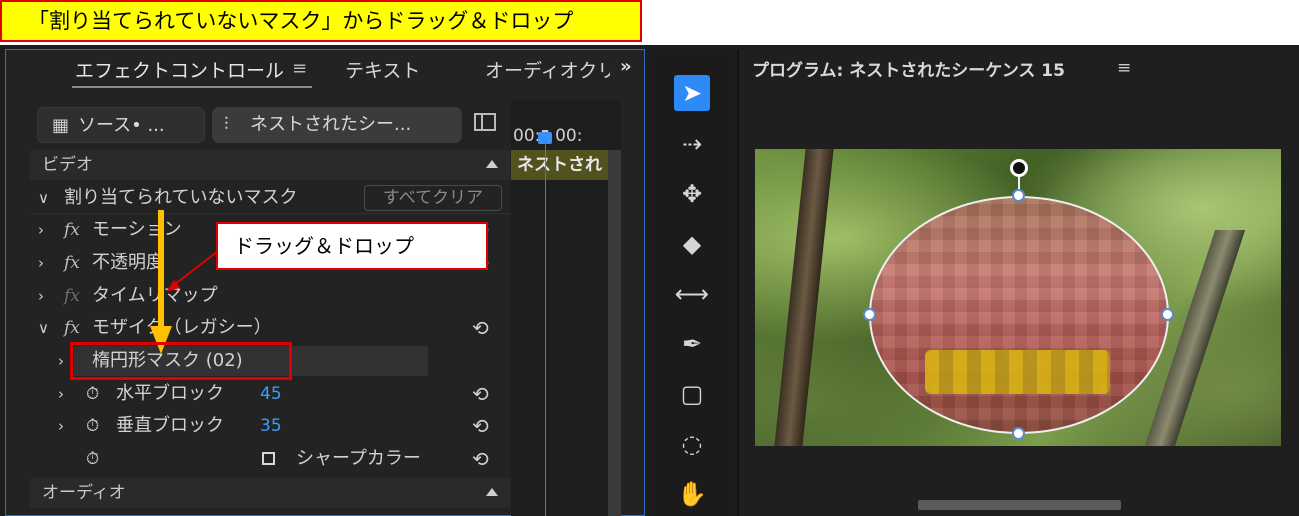  Describe the element at coordinates (170, 425) in the screenshot. I see `vertical-blocks-label: 垂直ブロック` at that location.